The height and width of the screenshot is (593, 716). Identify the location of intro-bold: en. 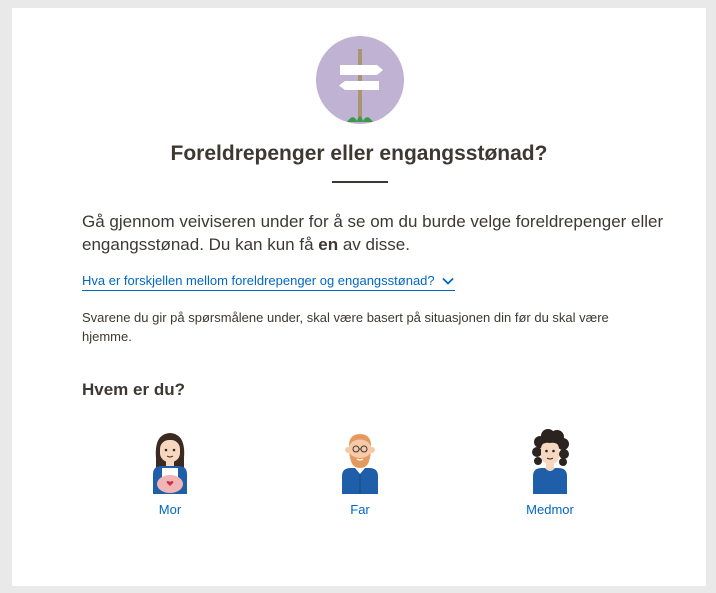
(328, 244).